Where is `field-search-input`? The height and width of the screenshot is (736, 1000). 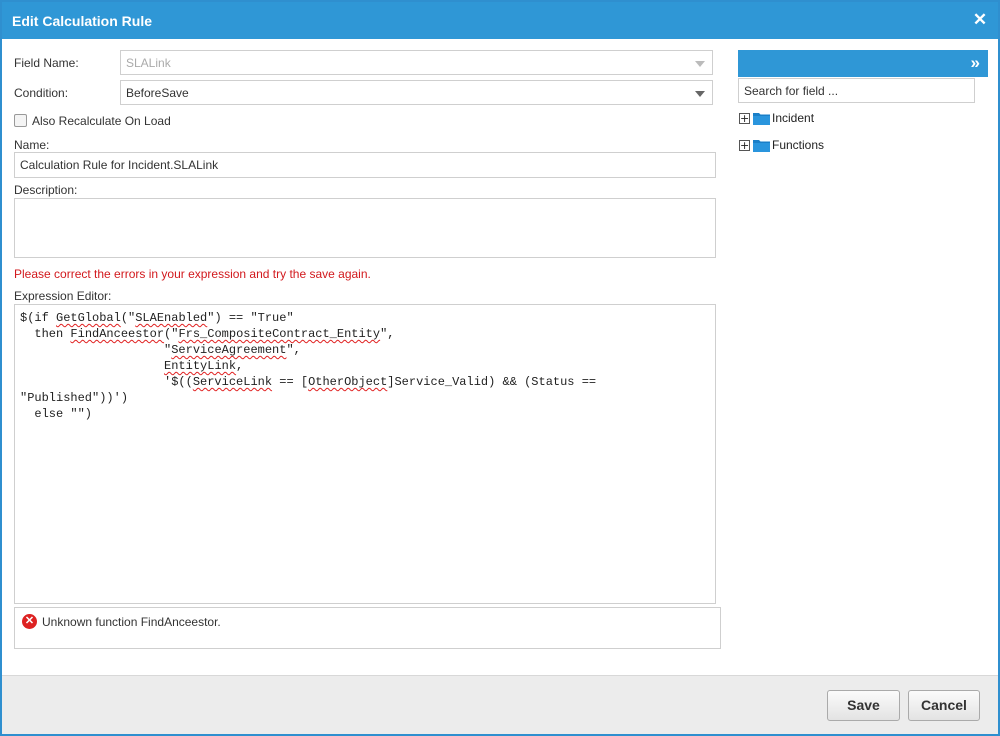 field-search-input is located at coordinates (856, 90).